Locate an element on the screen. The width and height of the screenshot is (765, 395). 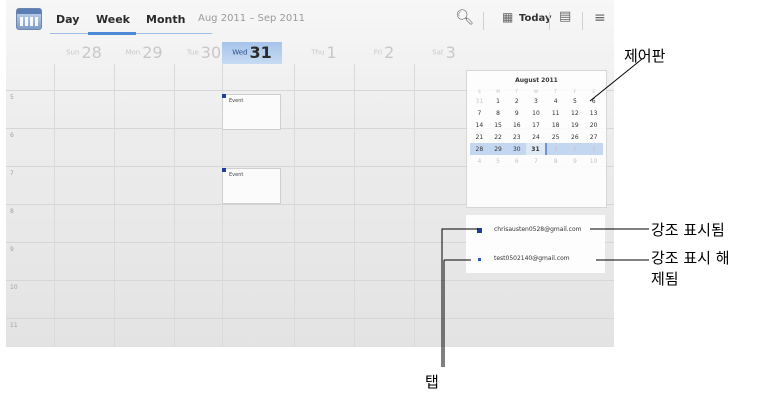
callout-tab: 탭 is located at coordinates (432, 382).